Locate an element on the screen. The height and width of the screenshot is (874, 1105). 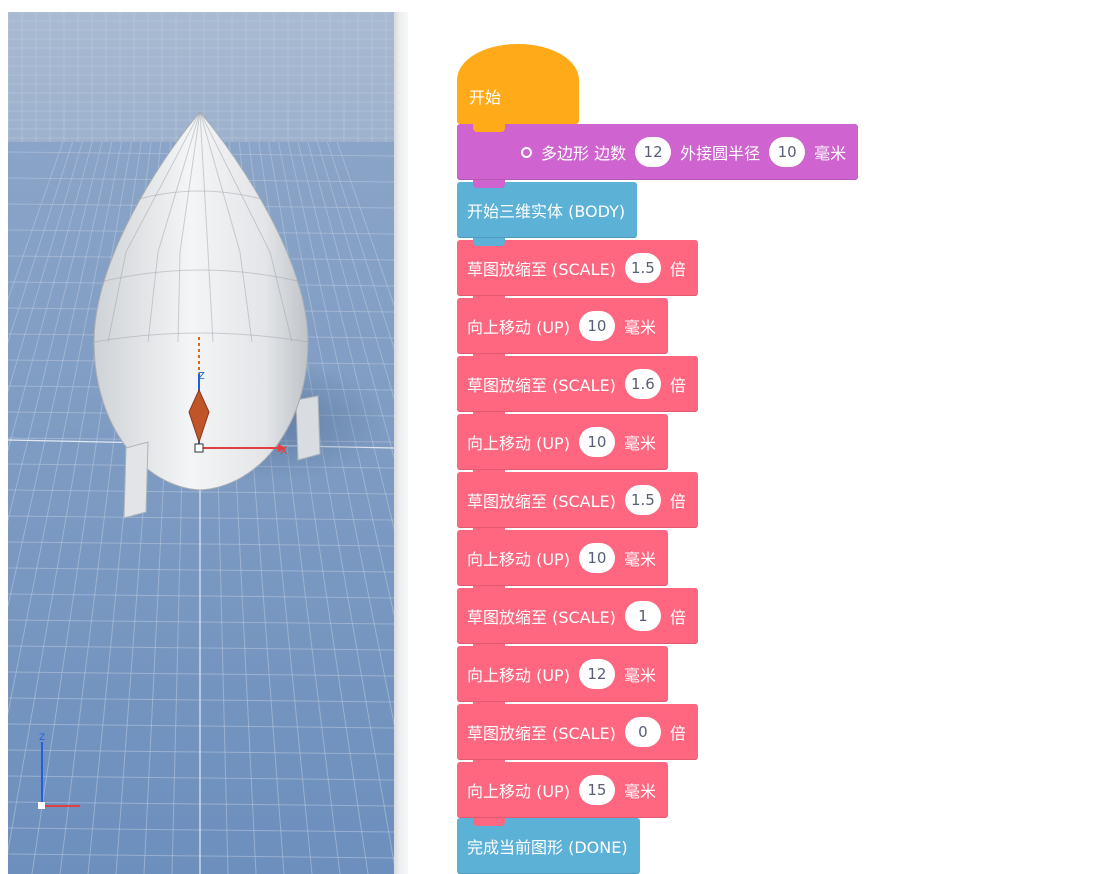
circle-outline-icon is located at coordinates (526, 152).